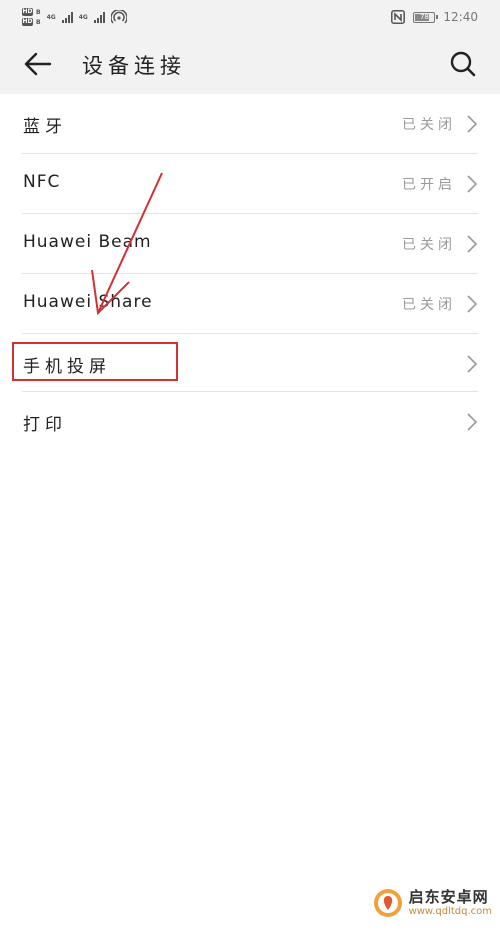 The height and width of the screenshot is (930, 500). Describe the element at coordinates (45, 127) in the screenshot. I see `list-item-label: 蓝牙` at that location.